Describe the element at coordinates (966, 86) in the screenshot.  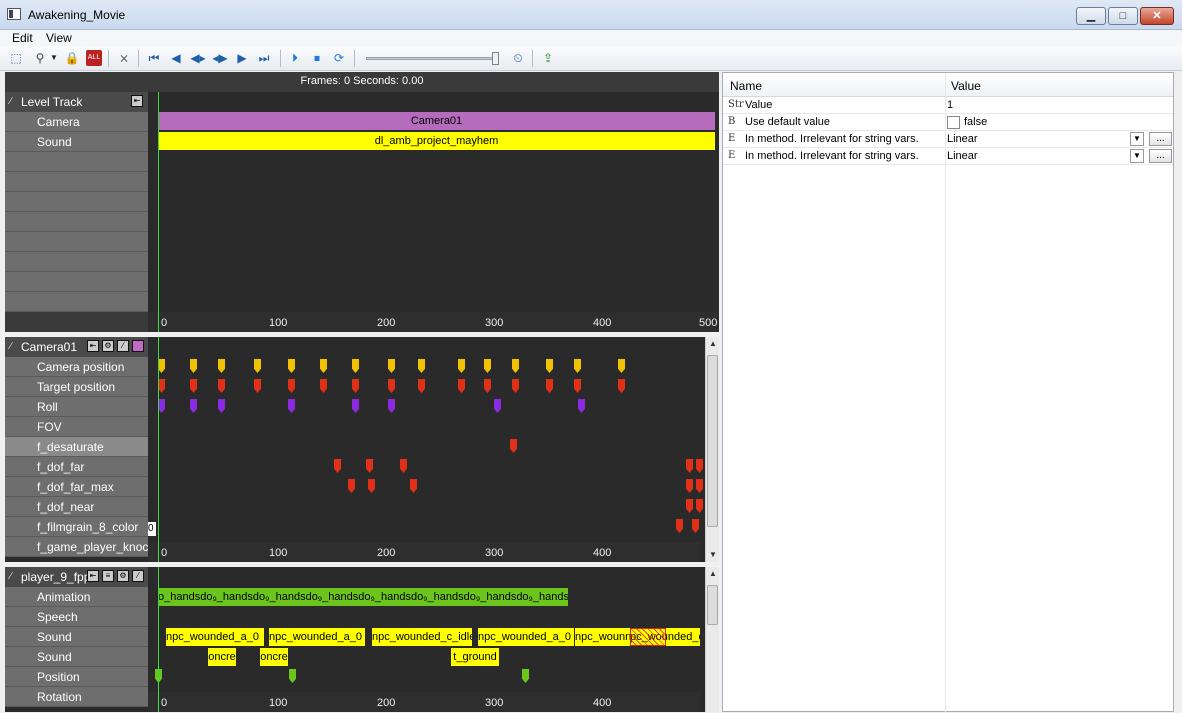
I see `column-value: Value` at that location.